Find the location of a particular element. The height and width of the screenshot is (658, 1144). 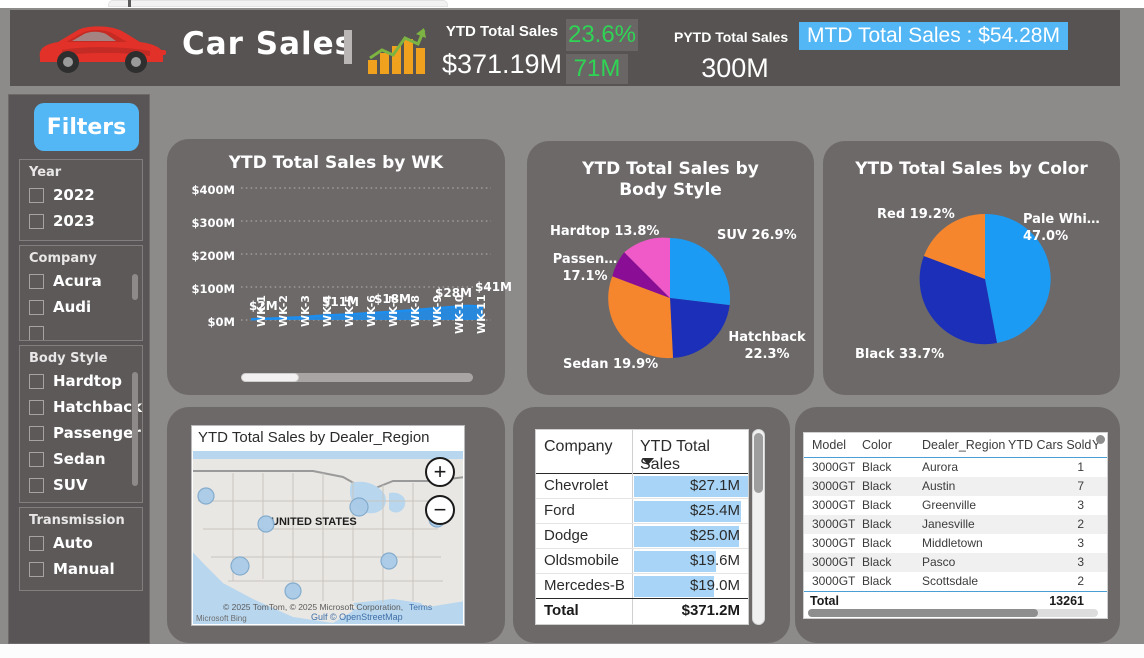

table-row: 3000GT Black Janesville 2 is located at coordinates (955, 524).